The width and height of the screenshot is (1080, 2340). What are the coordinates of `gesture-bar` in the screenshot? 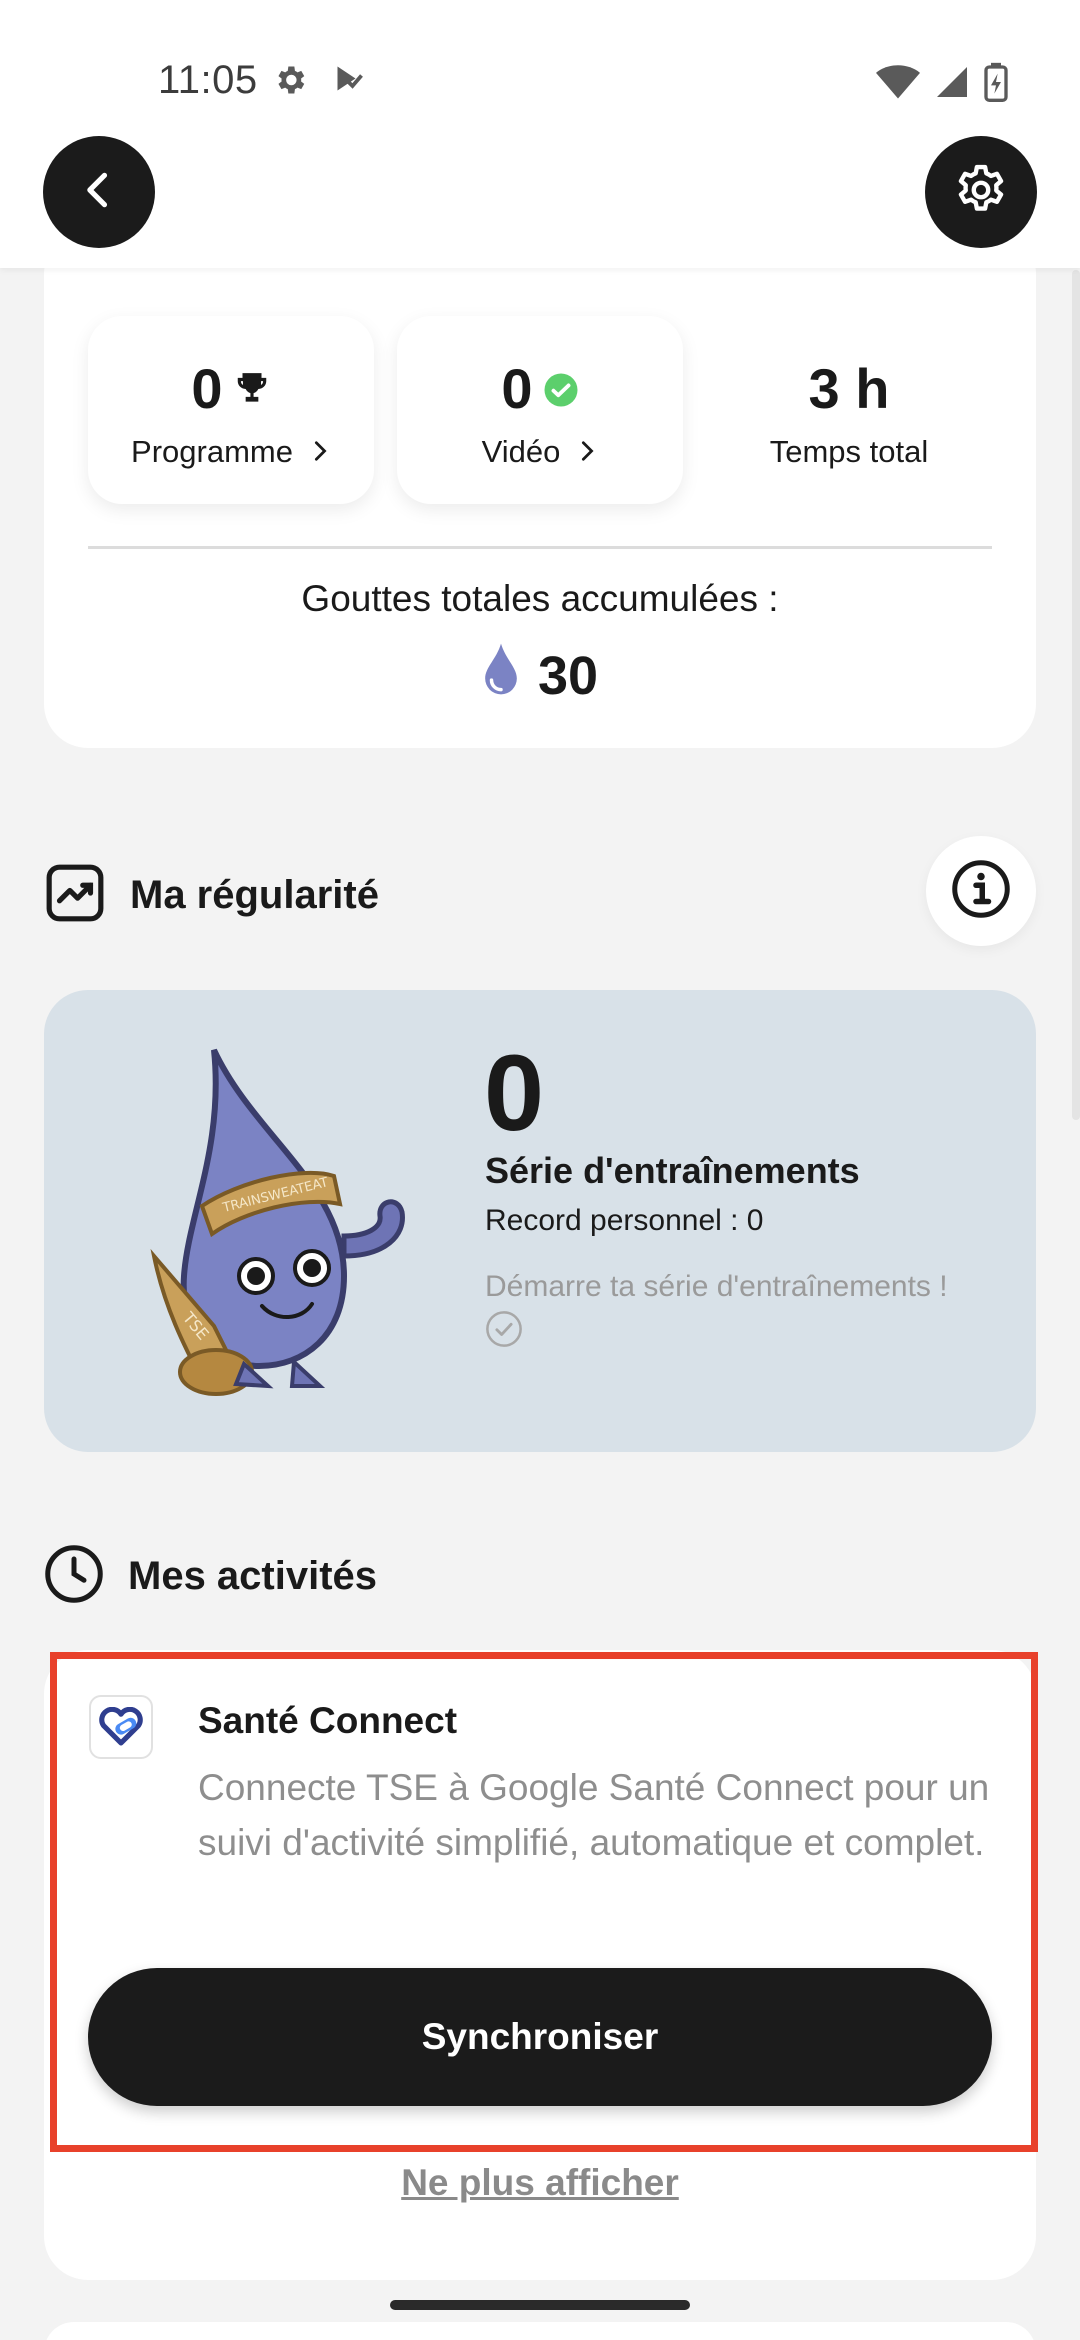 It's located at (540, 2305).